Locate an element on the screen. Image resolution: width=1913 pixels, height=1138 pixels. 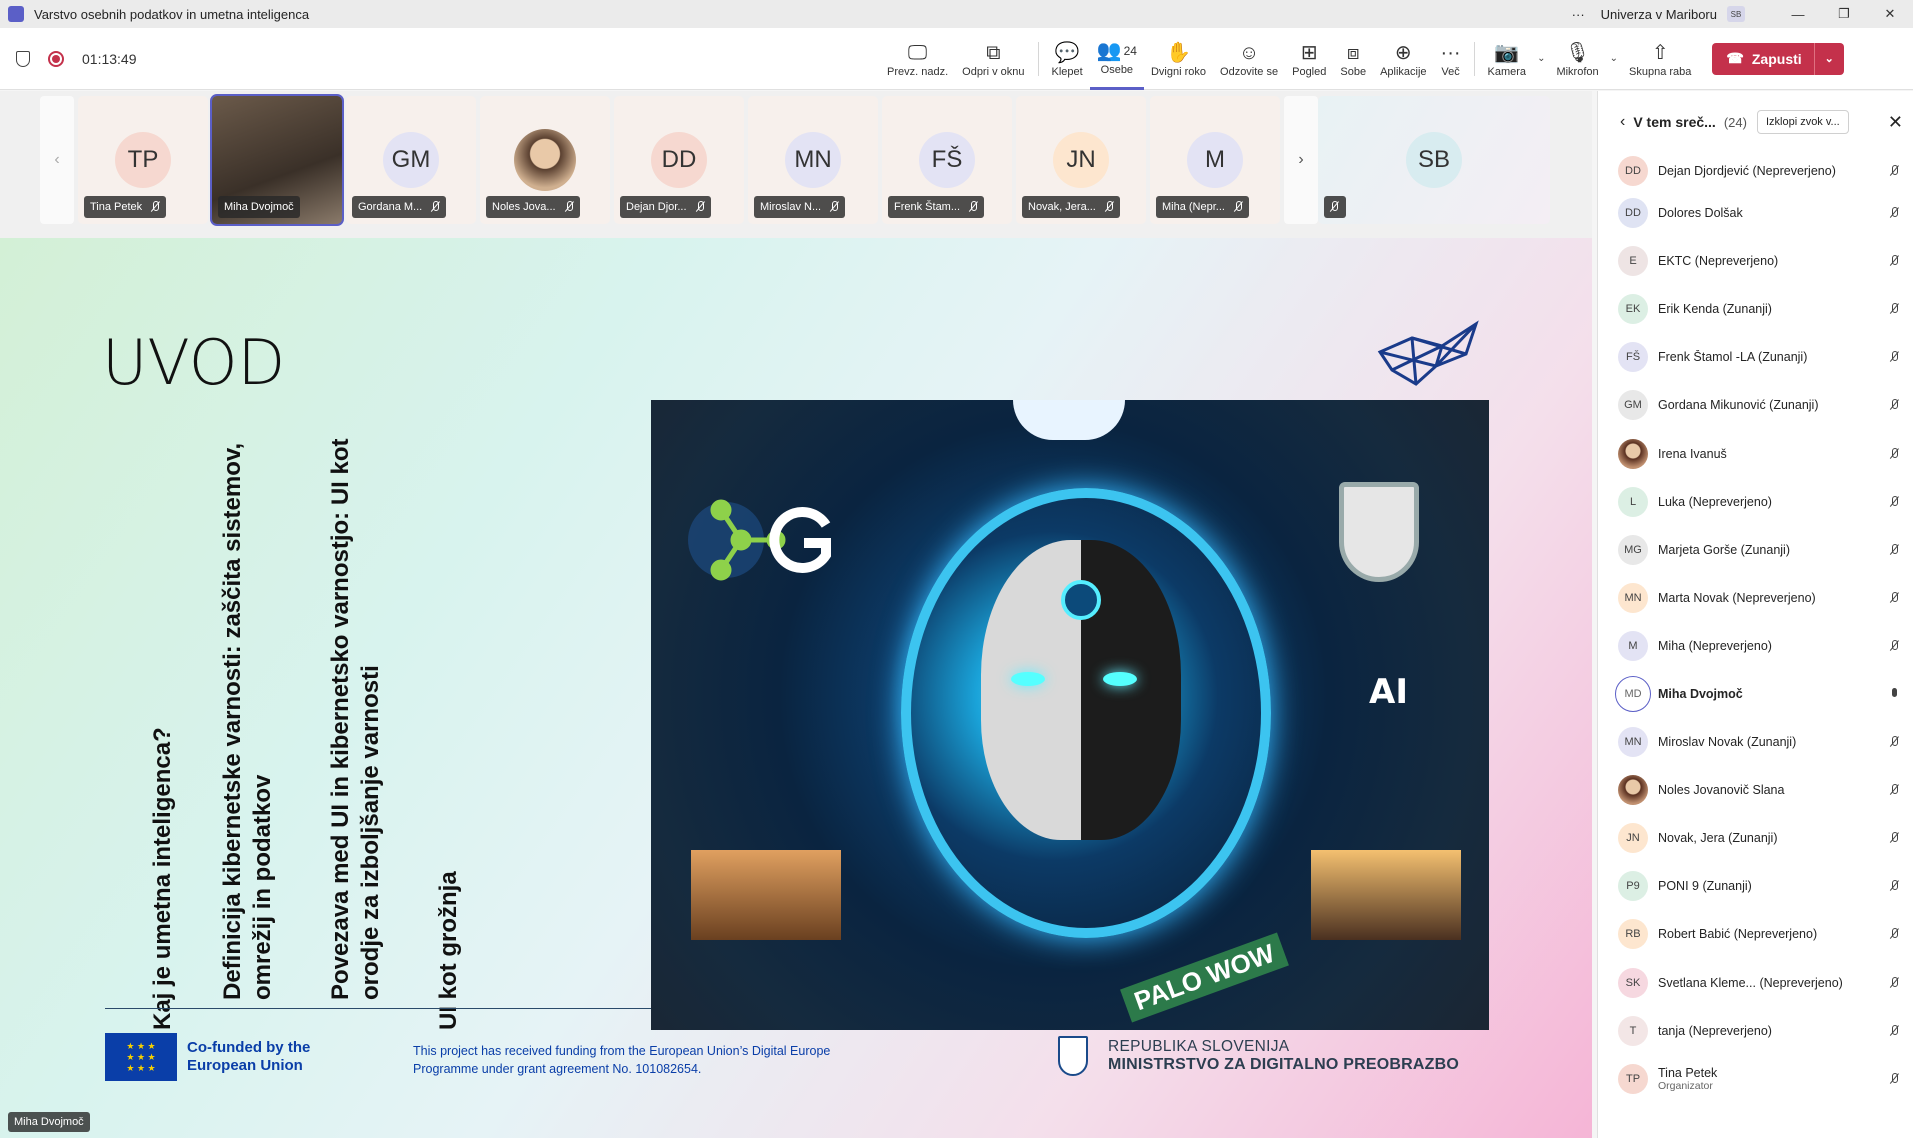
avatar: TP is located at coordinates (1633, 1078).